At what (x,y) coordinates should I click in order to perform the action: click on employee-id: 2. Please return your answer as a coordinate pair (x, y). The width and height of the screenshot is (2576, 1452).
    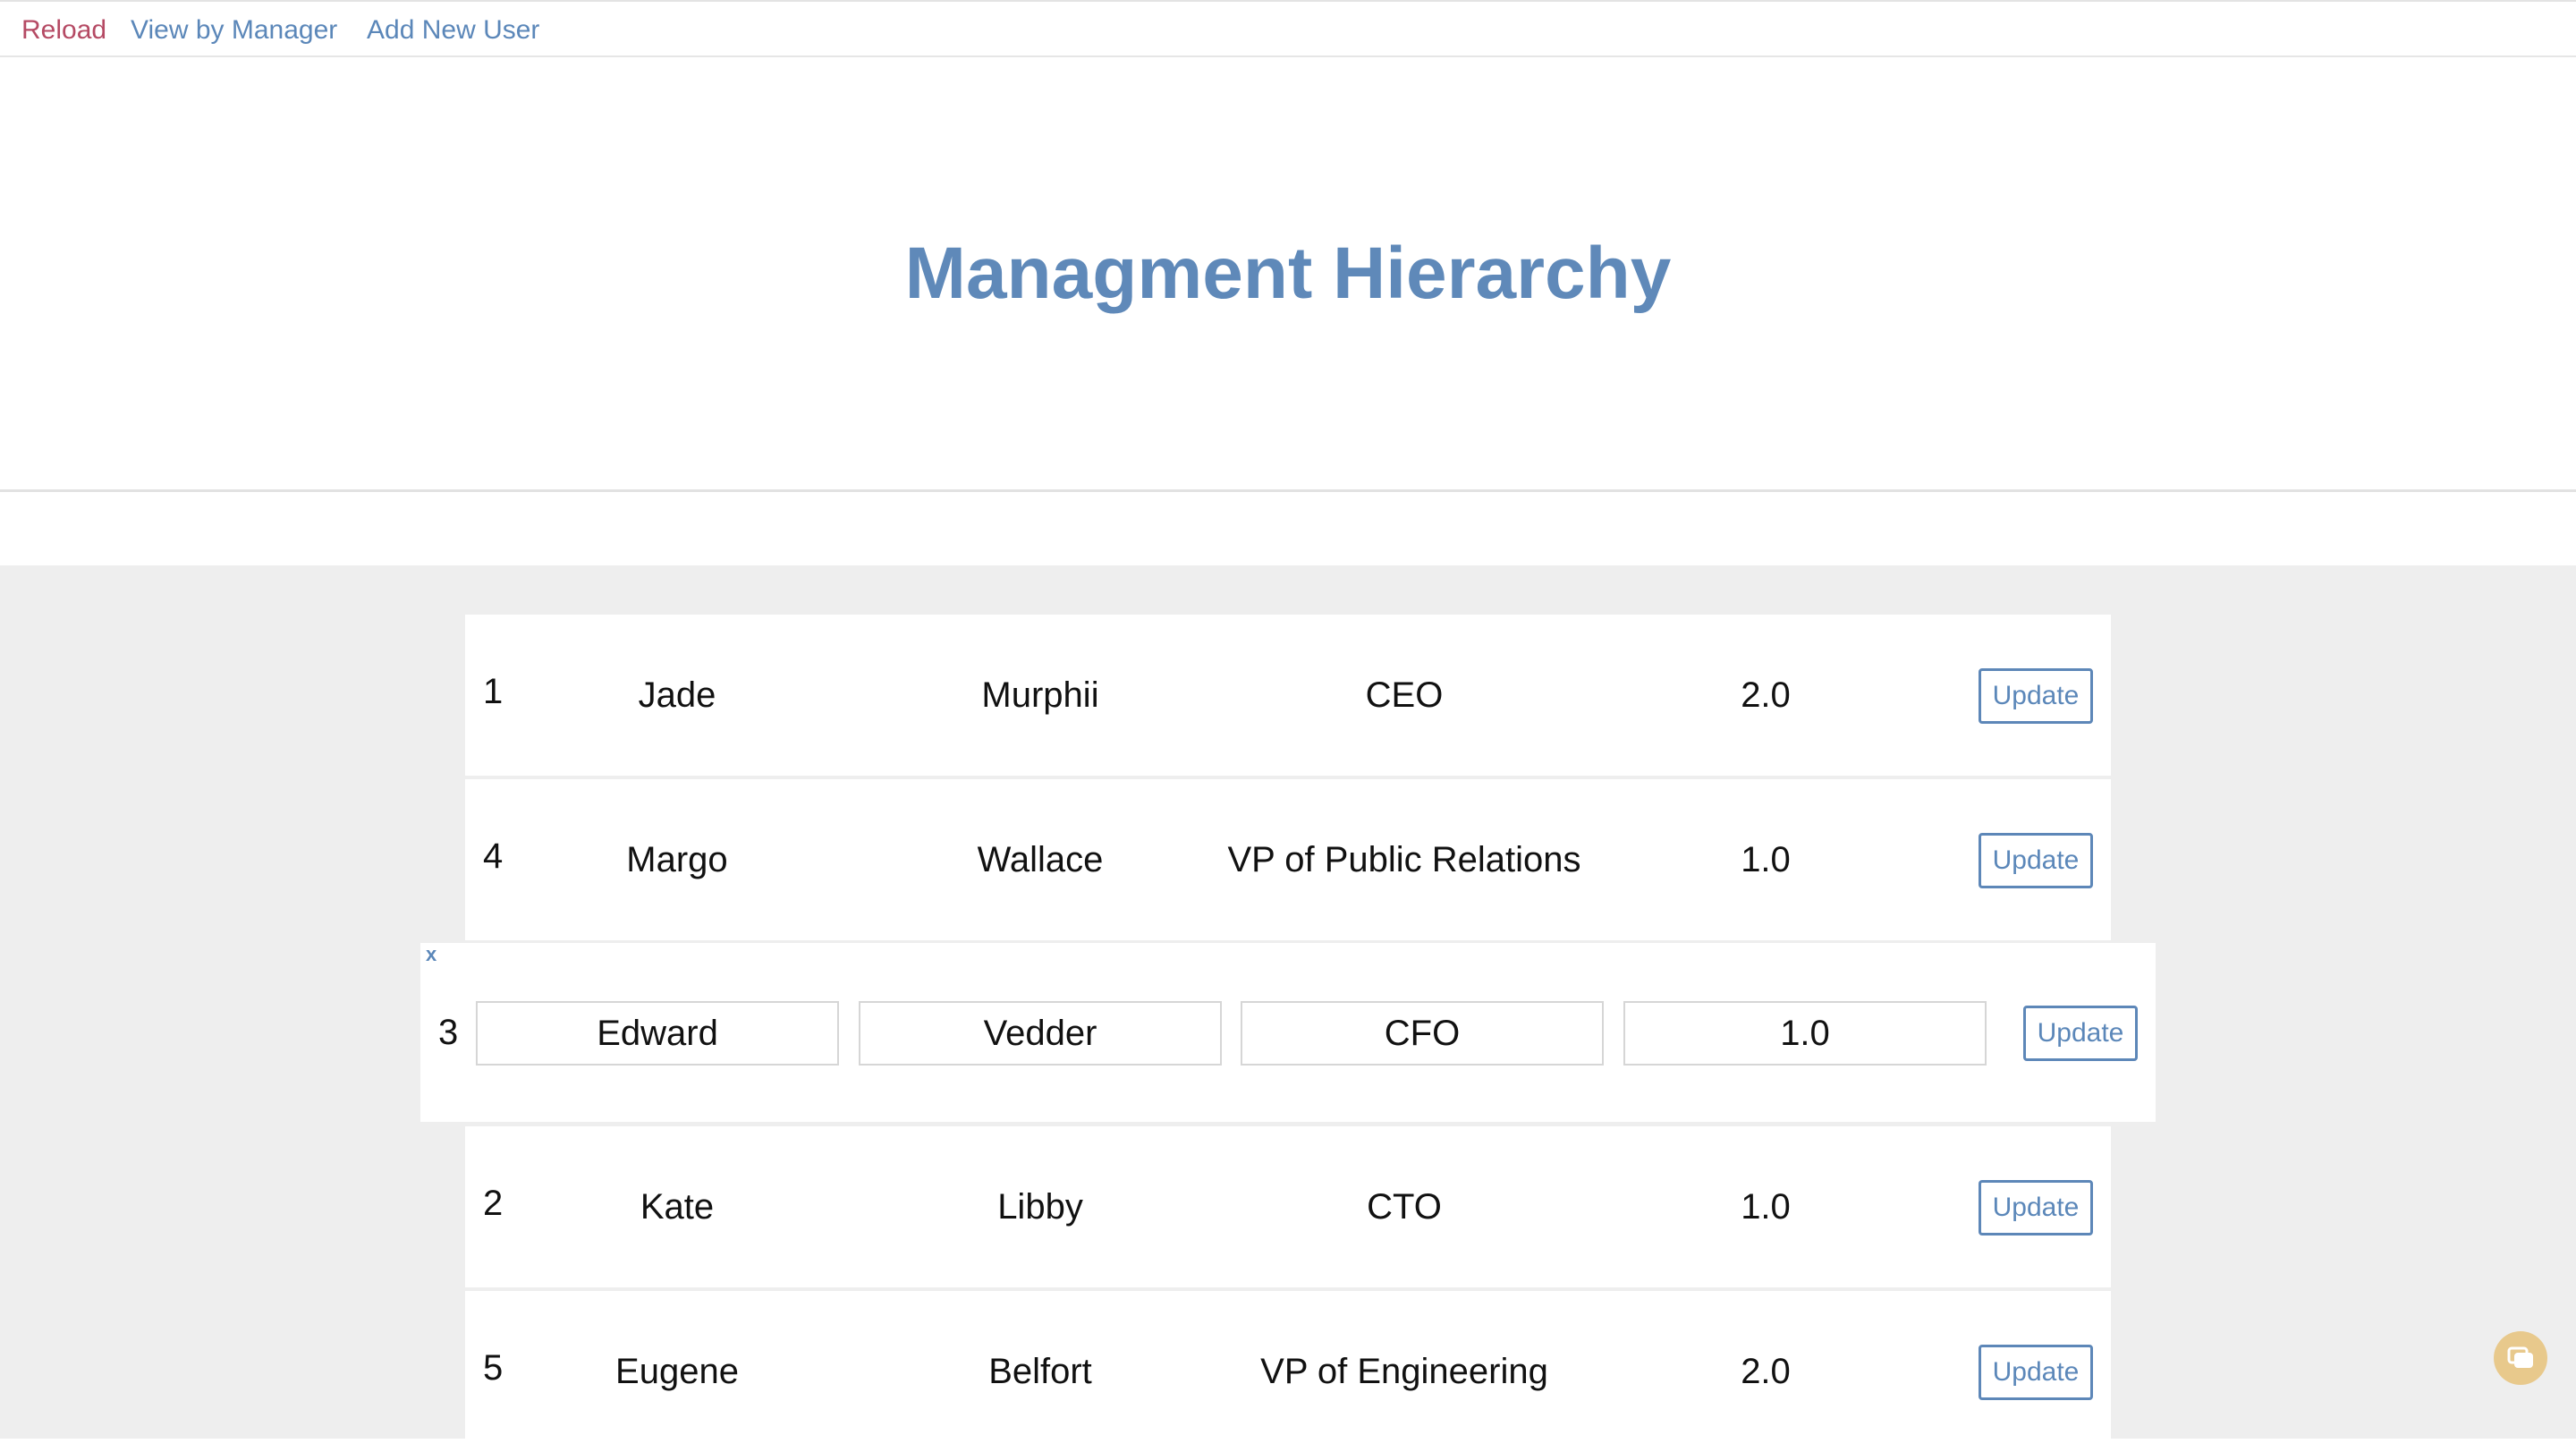
    Looking at the image, I should click on (493, 1203).